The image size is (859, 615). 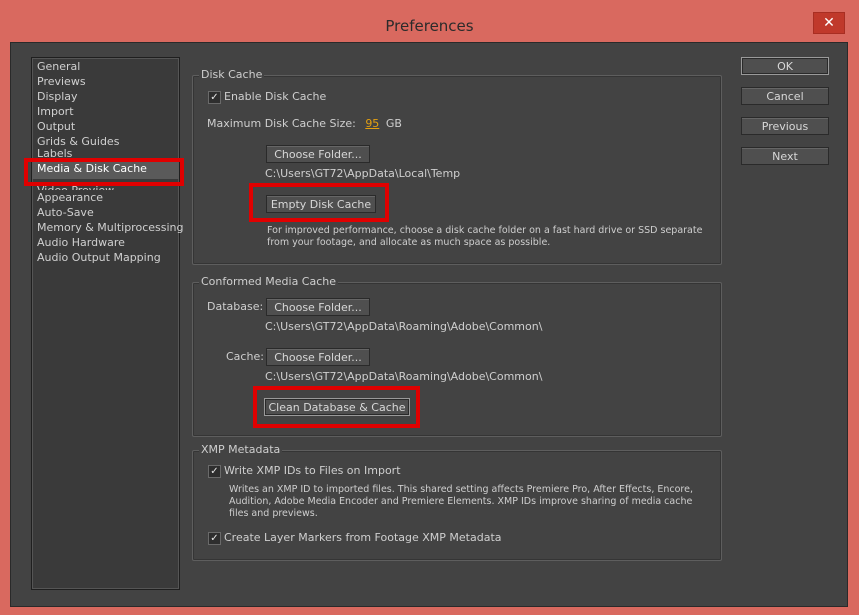 I want to click on ok-button: OK, so click(x=785, y=66).